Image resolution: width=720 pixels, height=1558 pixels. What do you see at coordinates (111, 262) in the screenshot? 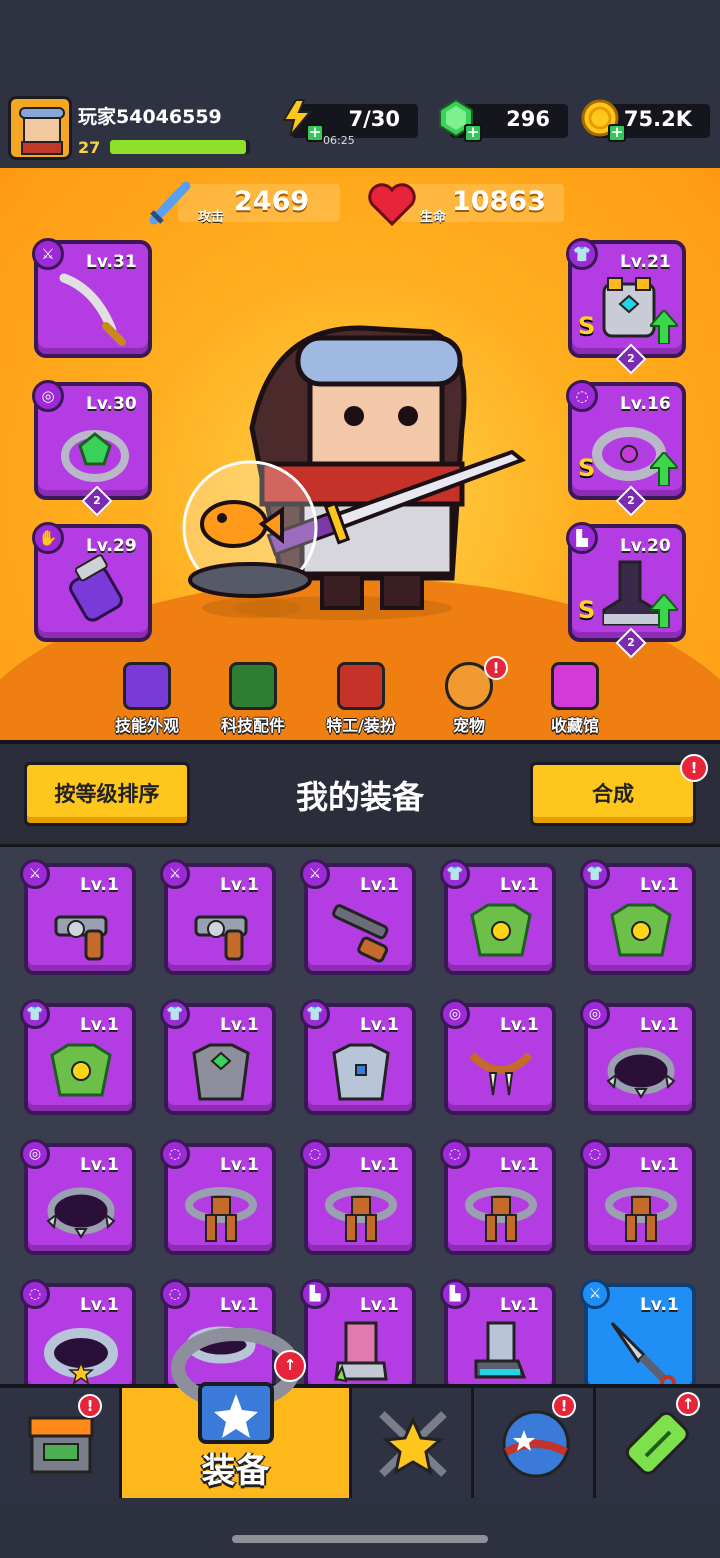
I see `slot-level: Lv.31` at bounding box center [111, 262].